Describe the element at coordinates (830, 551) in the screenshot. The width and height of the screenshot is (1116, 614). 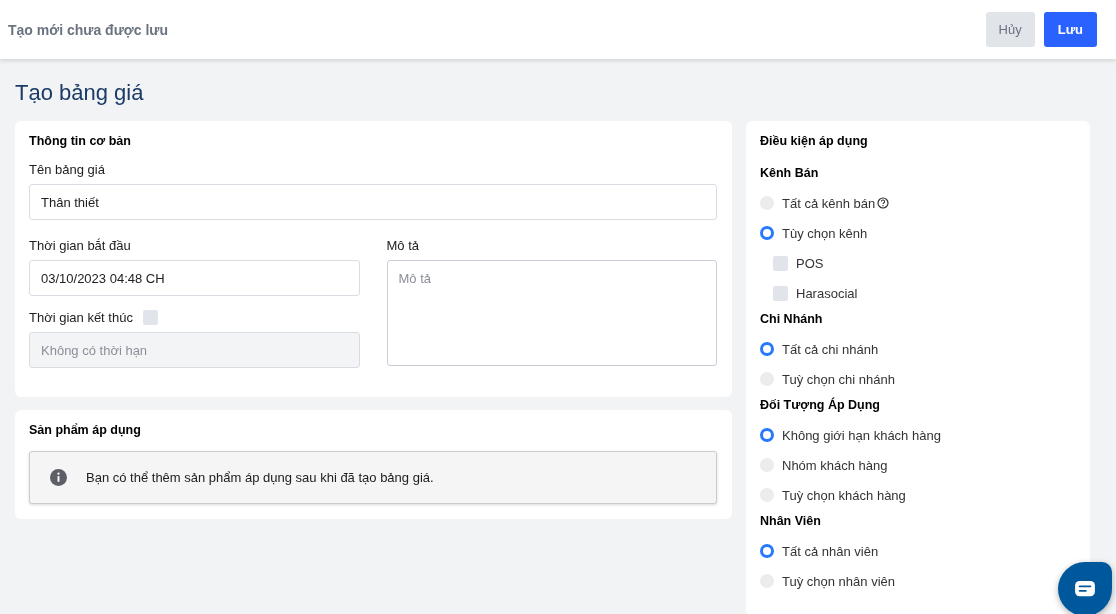
I see `option-label: Tất cả nhân viên` at that location.